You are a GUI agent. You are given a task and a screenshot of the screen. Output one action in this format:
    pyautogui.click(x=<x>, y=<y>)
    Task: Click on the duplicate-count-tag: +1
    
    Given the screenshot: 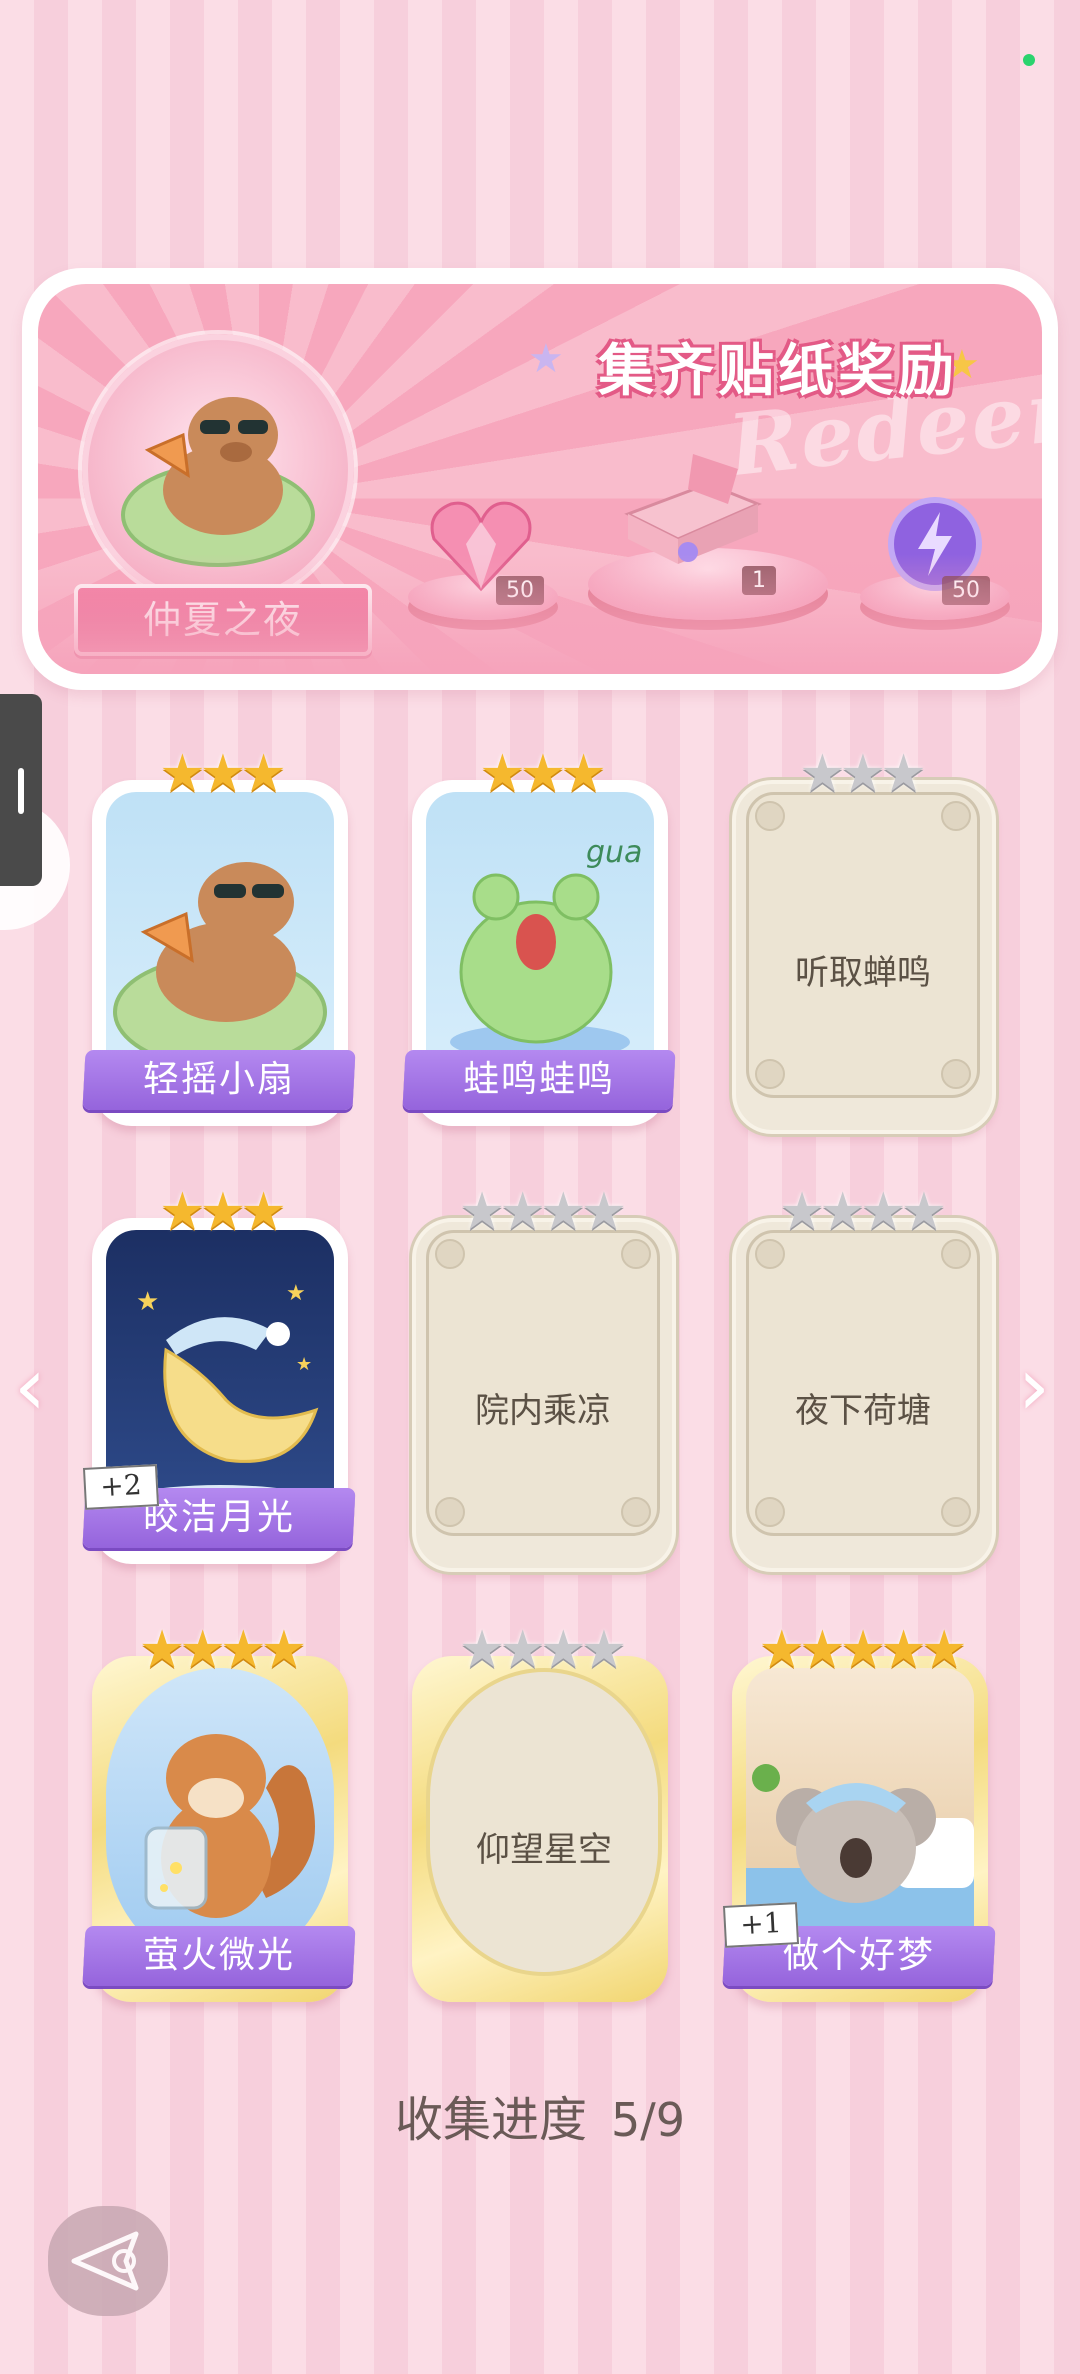 What is the action you would take?
    pyautogui.click(x=761, y=1925)
    